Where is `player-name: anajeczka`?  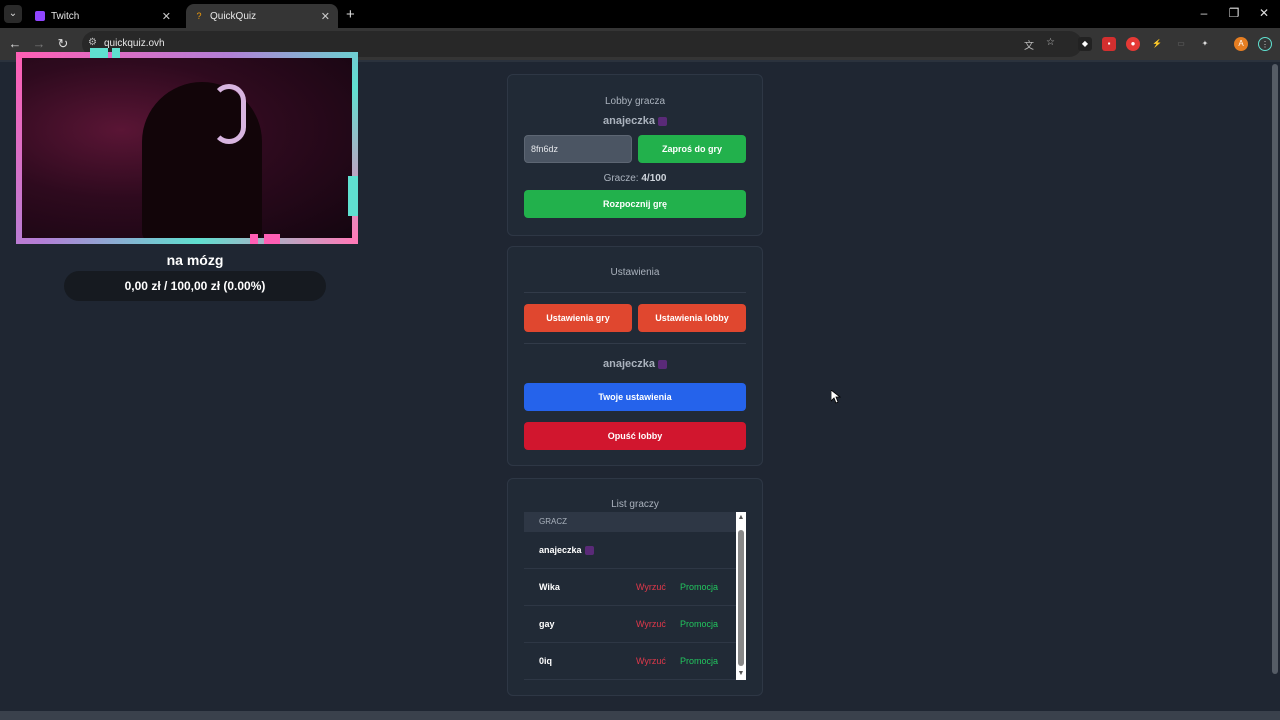
player-name: anajeczka is located at coordinates (566, 550).